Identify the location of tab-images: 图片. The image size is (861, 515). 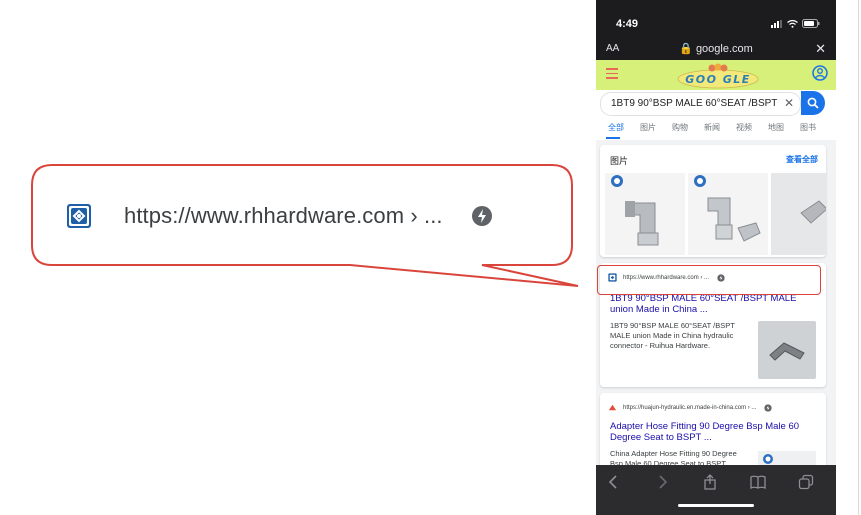
(648, 127).